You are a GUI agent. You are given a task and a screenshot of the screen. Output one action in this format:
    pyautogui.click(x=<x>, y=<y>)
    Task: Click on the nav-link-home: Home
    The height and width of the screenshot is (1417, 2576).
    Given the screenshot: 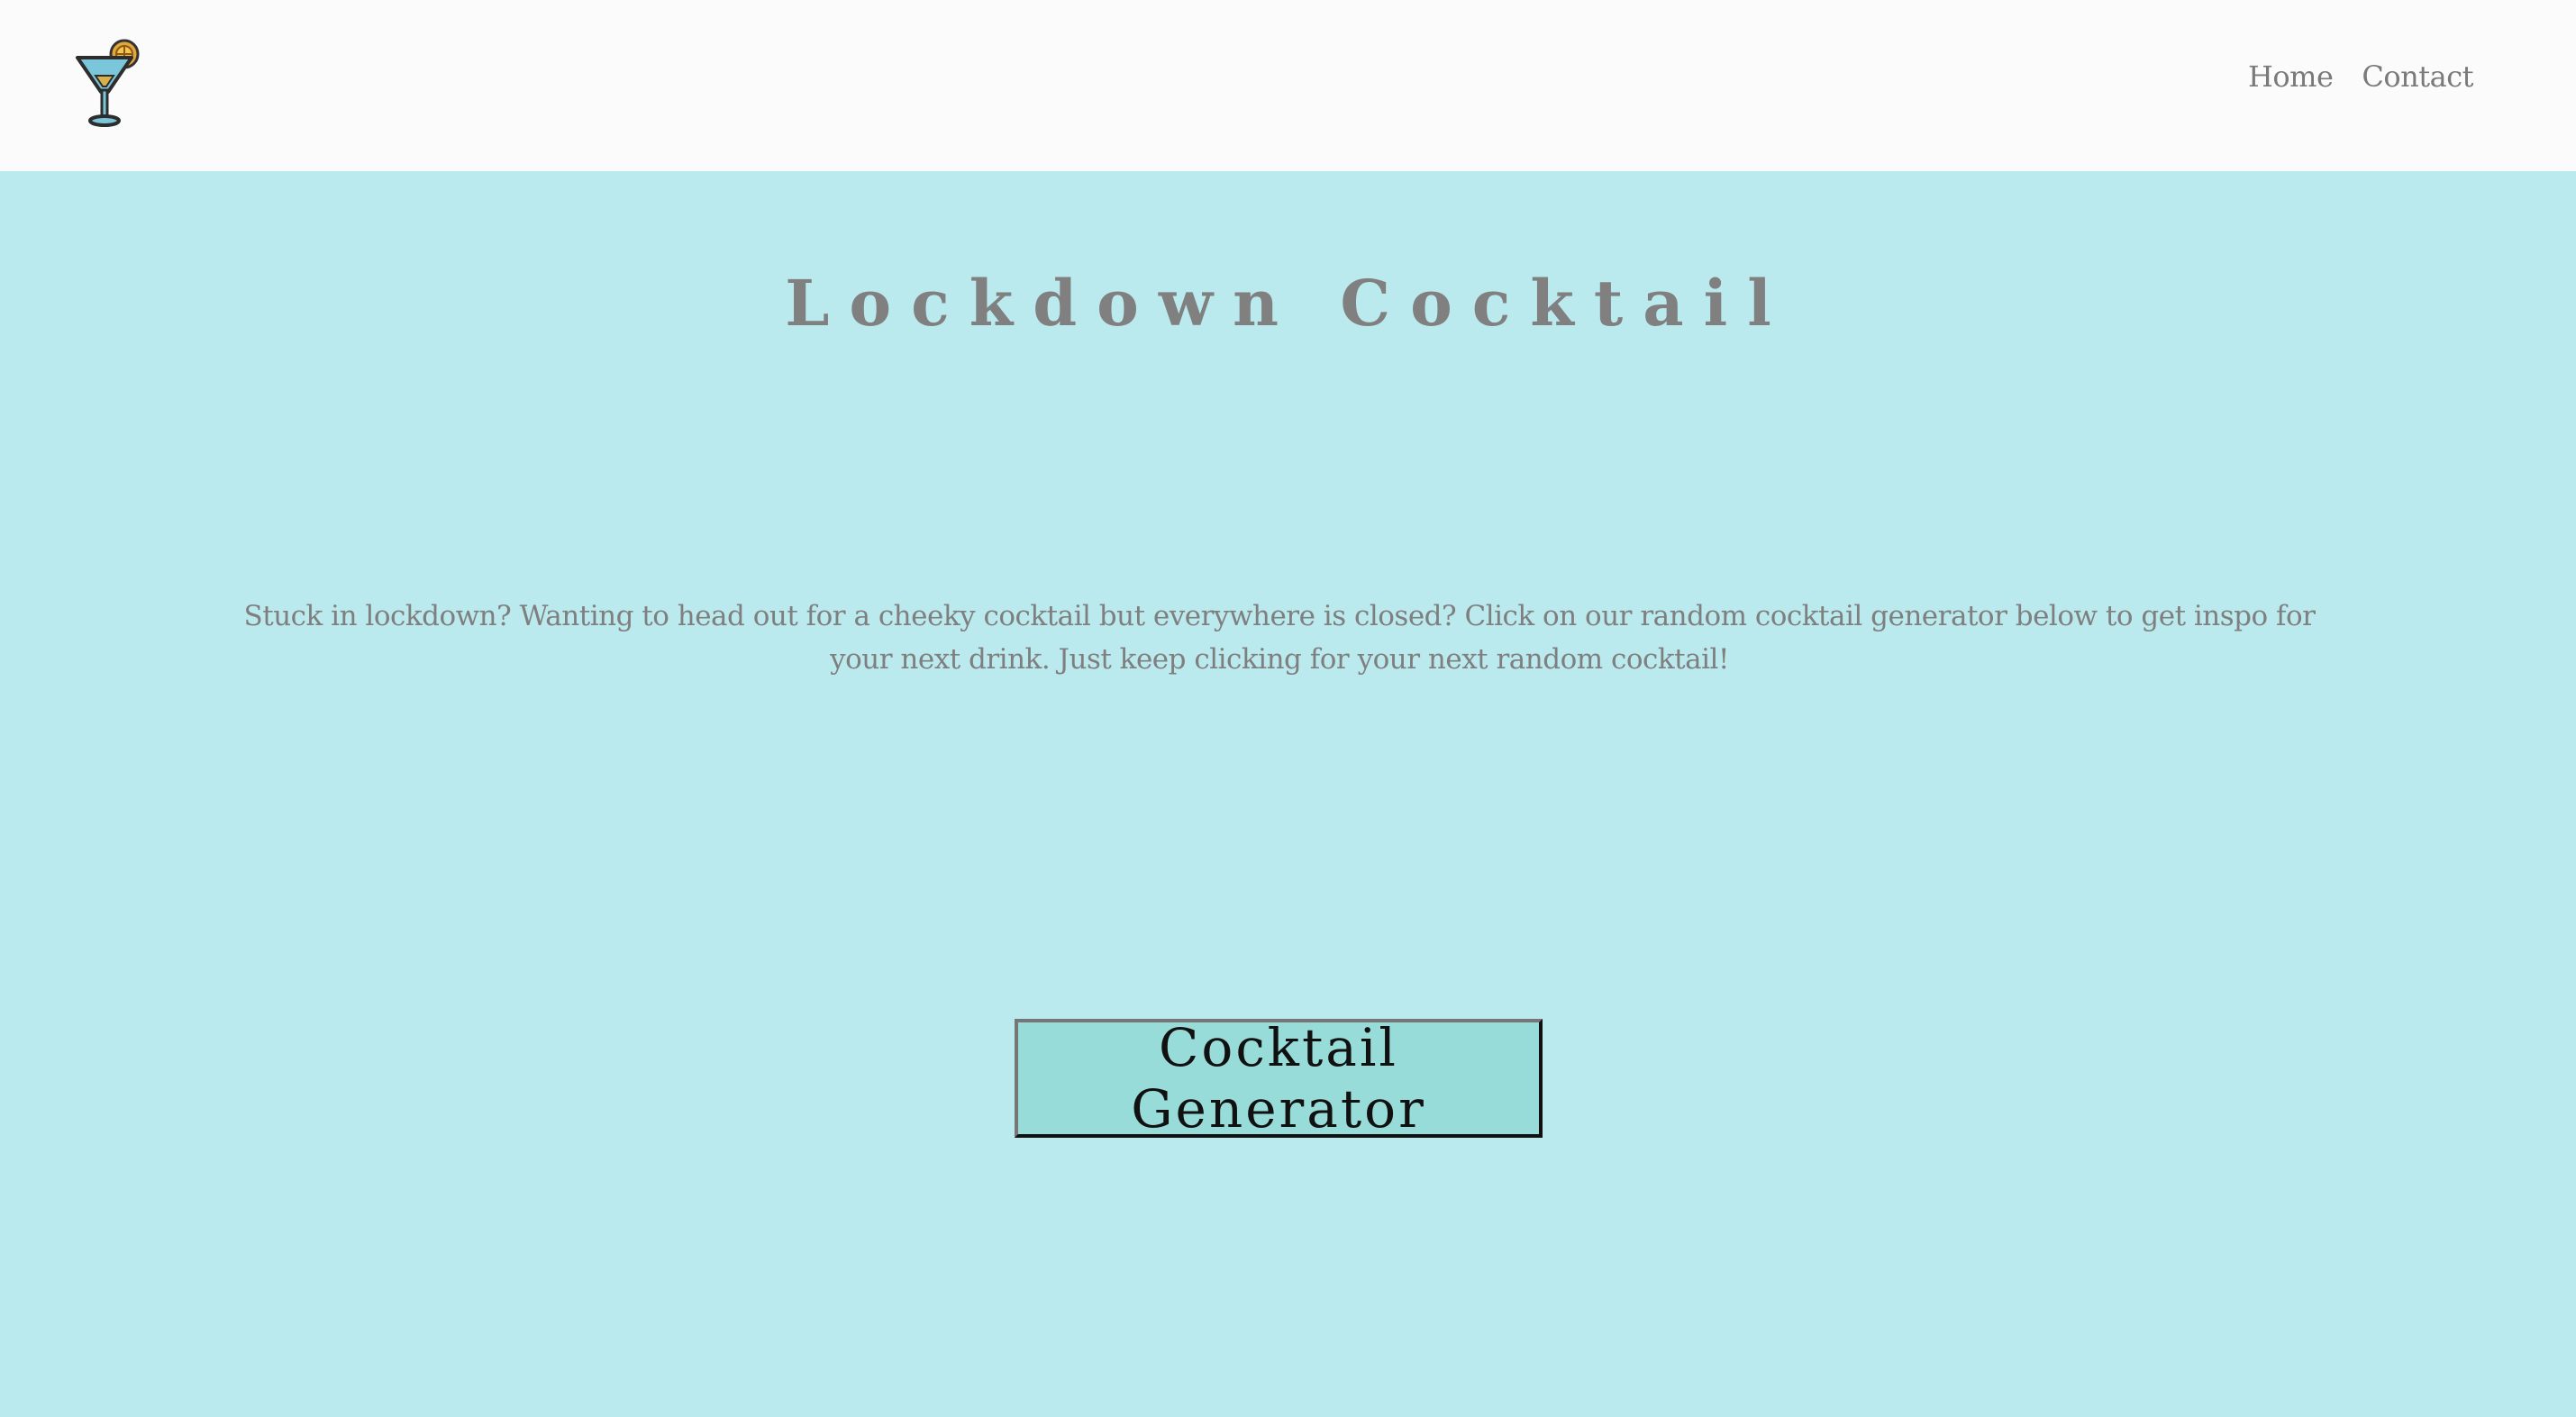 What is the action you would take?
    pyautogui.click(x=2291, y=76)
    